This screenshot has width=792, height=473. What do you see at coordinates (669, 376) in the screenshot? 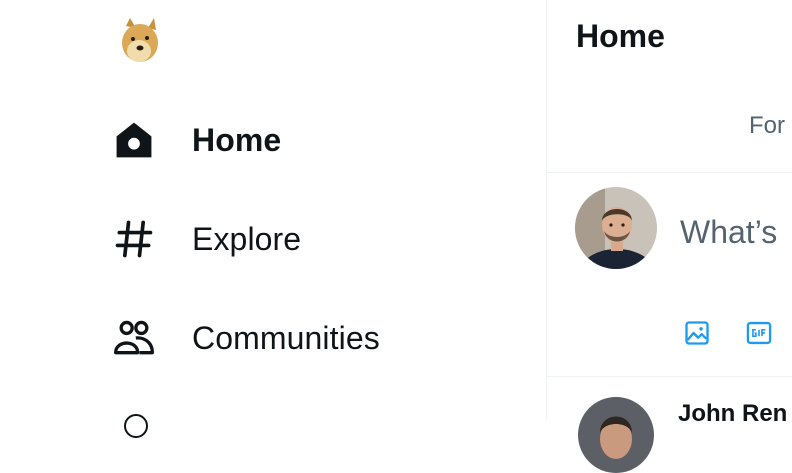
I see `composer-divider` at bounding box center [669, 376].